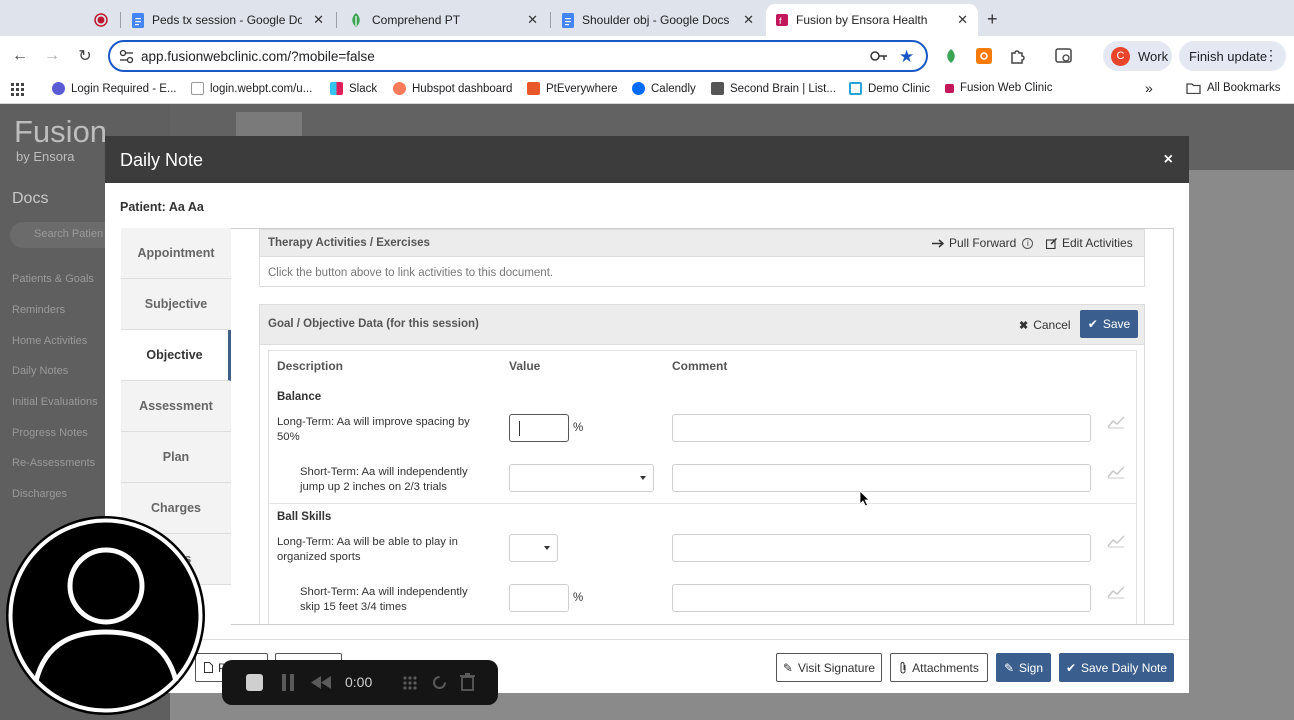  What do you see at coordinates (1232, 56) in the screenshot?
I see `finish-update-button: Finish update ⋮` at bounding box center [1232, 56].